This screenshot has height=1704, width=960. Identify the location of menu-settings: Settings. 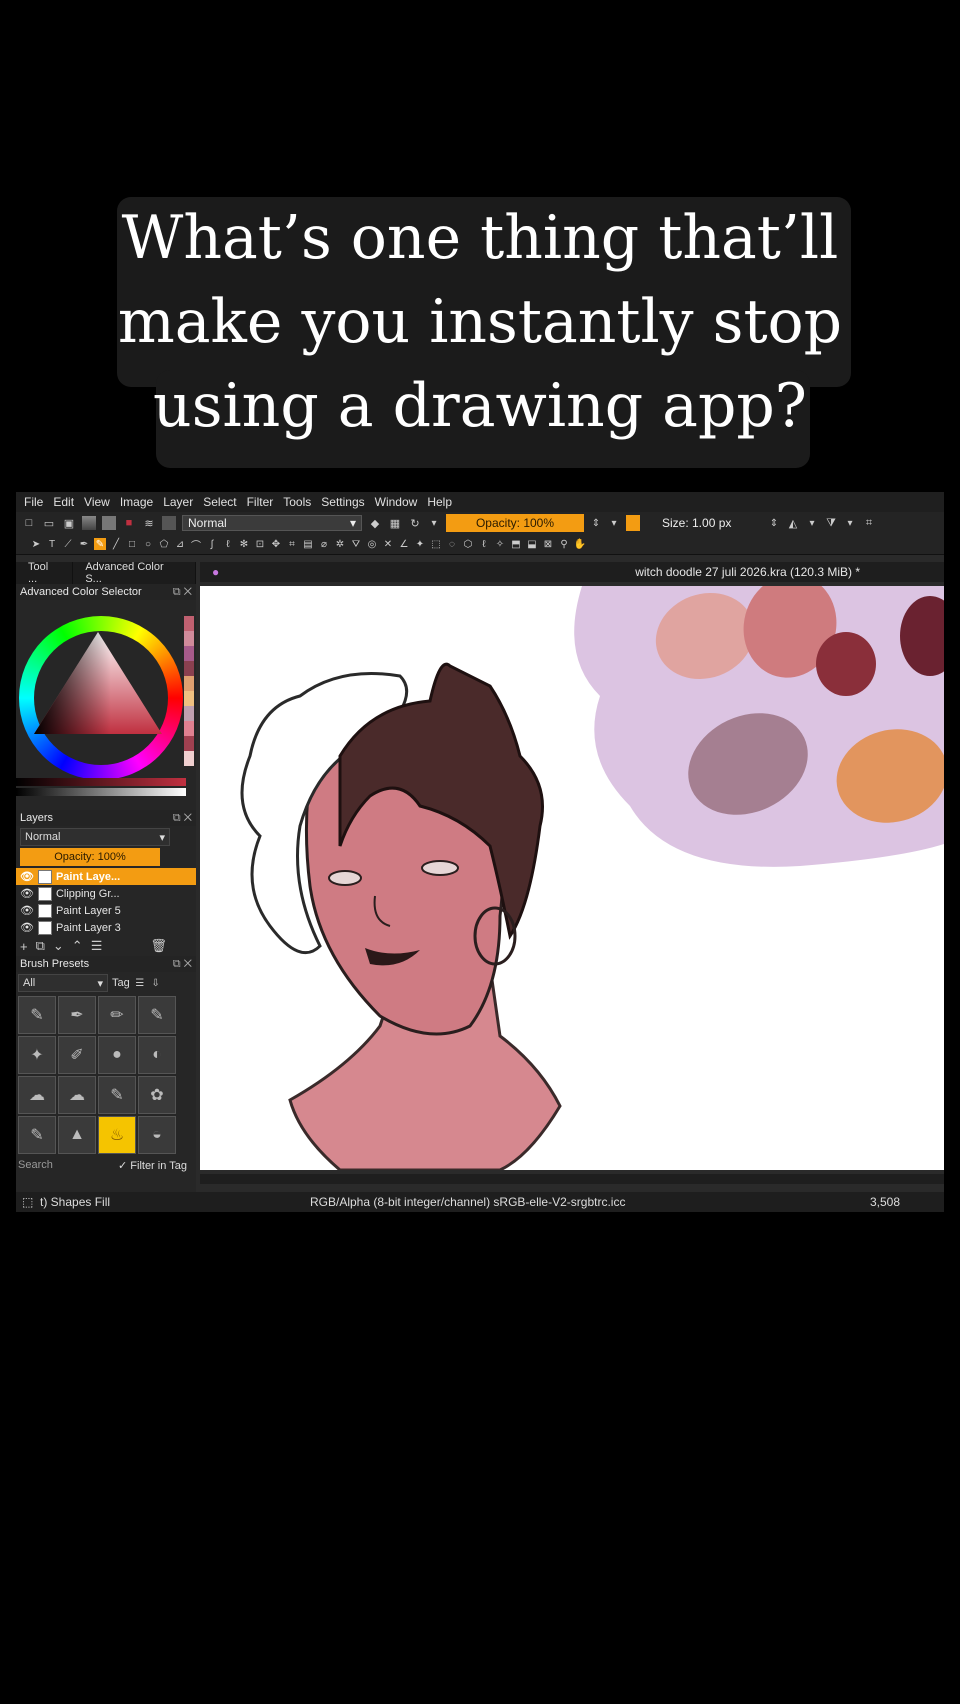
(342, 502).